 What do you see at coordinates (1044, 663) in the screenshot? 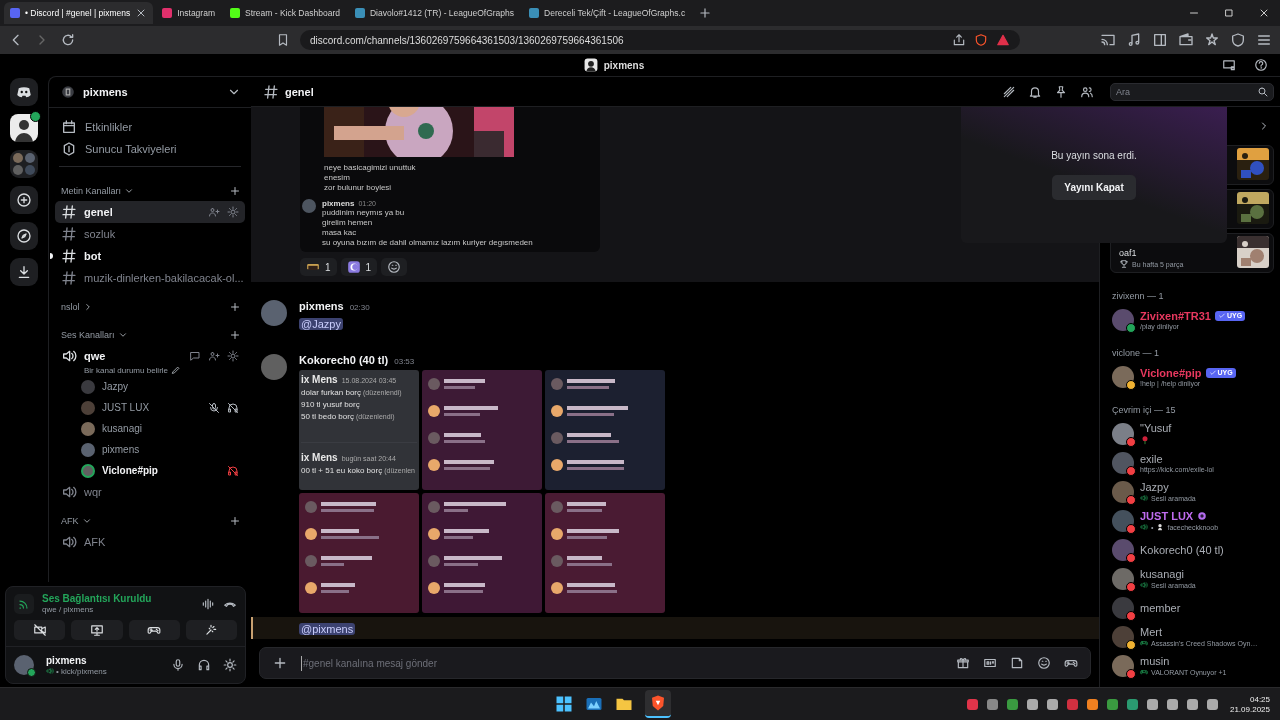
I see `emoji-icon` at bounding box center [1044, 663].